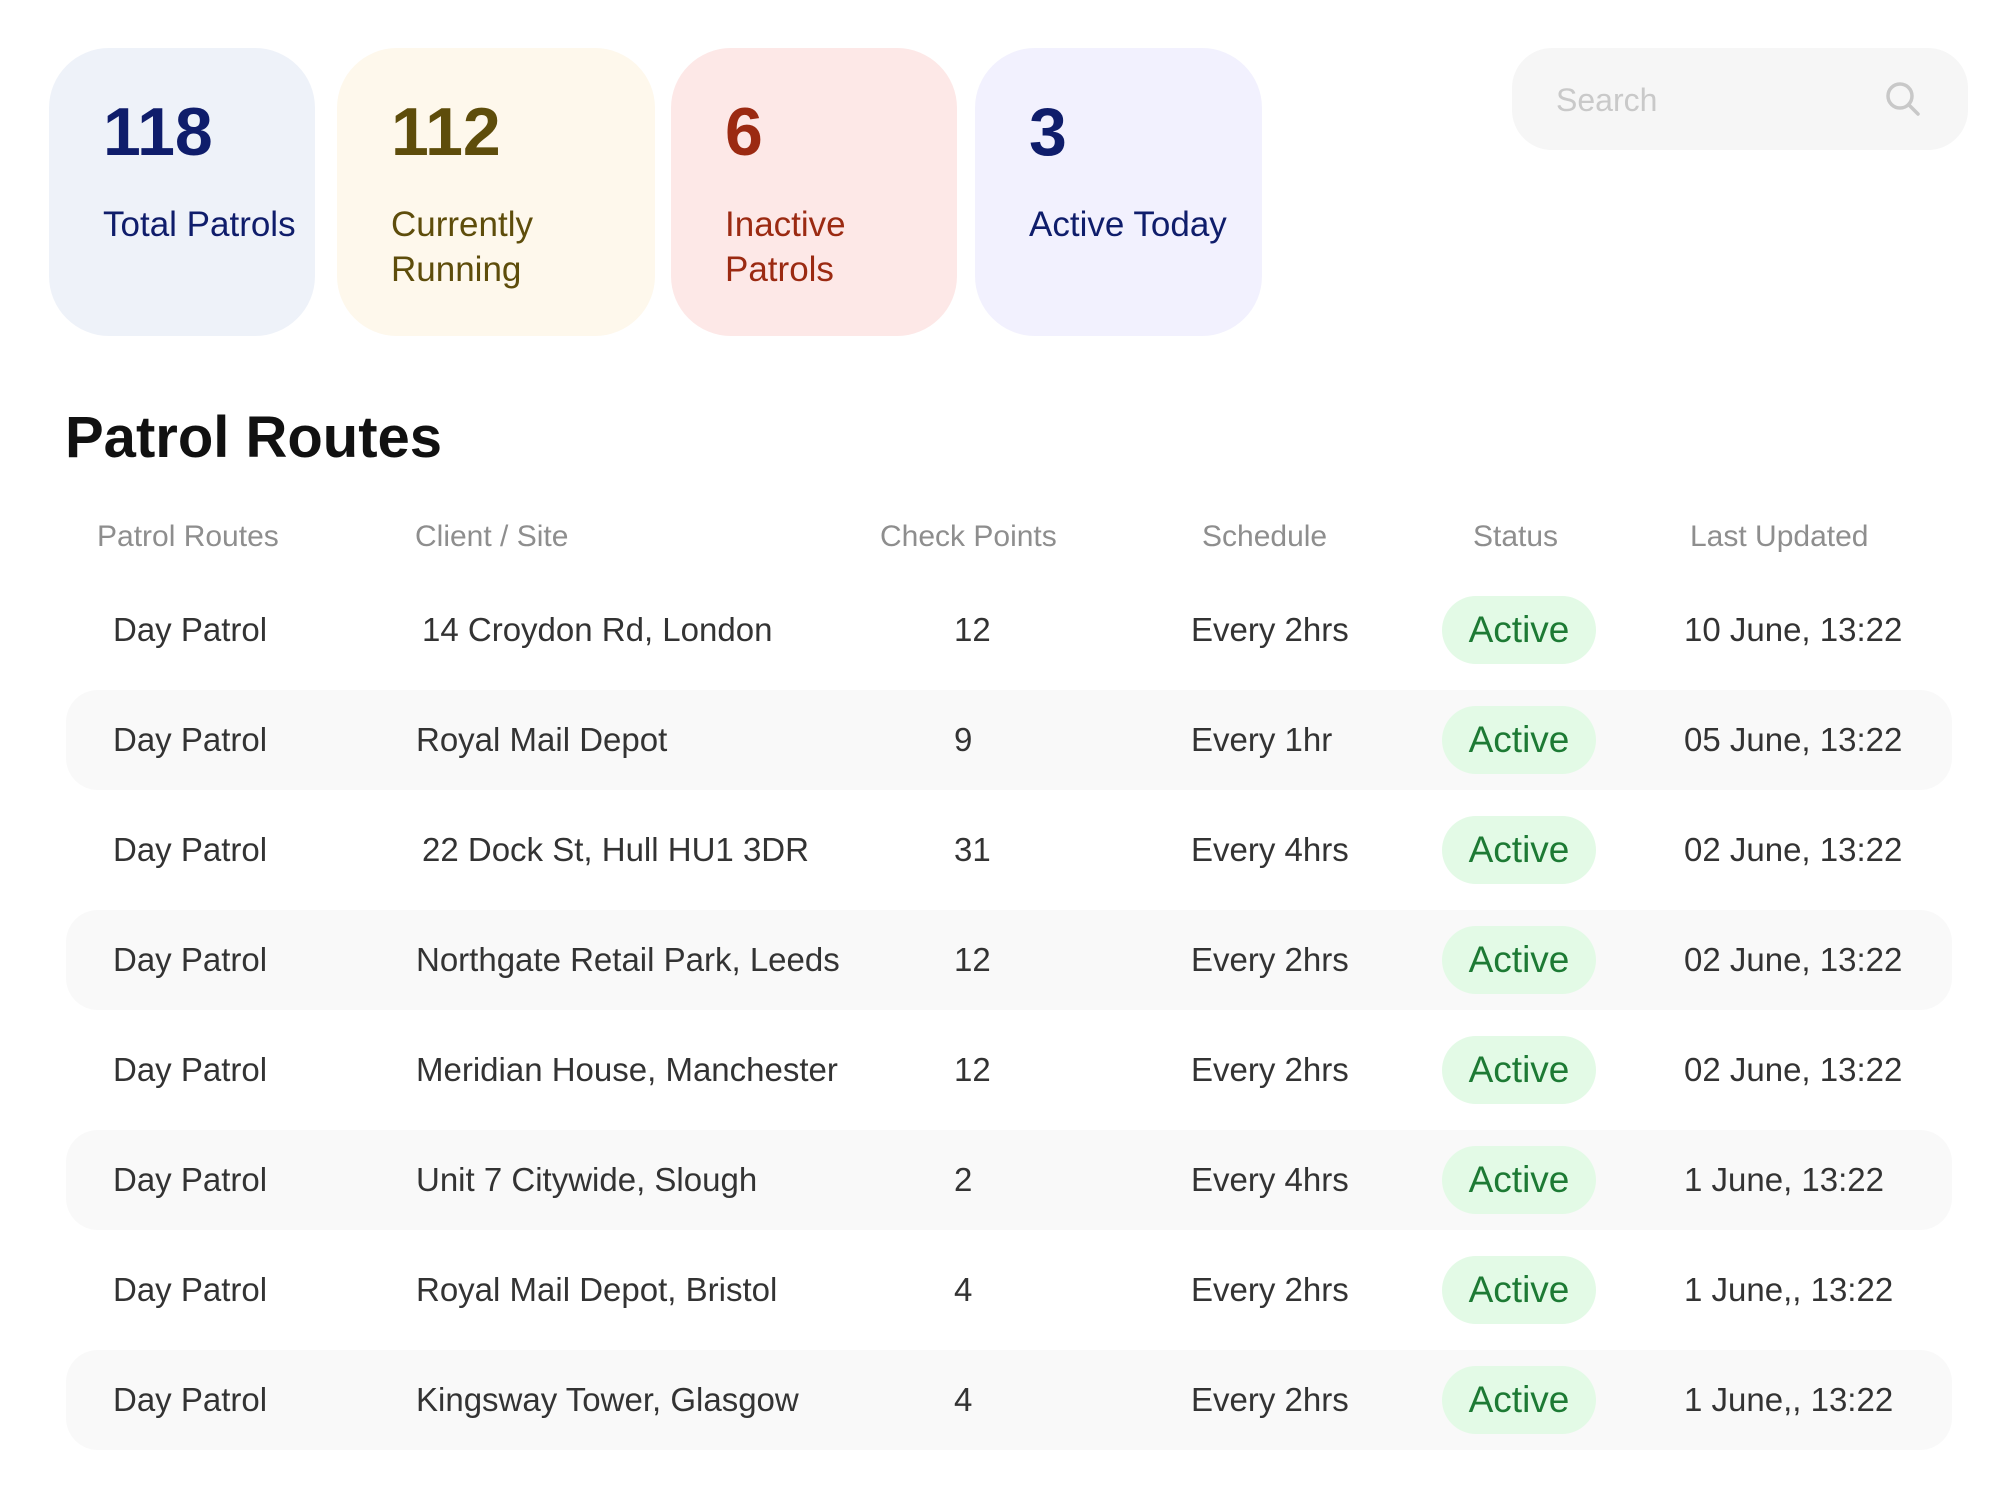  What do you see at coordinates (744, 132) in the screenshot?
I see `stat-value: 6` at bounding box center [744, 132].